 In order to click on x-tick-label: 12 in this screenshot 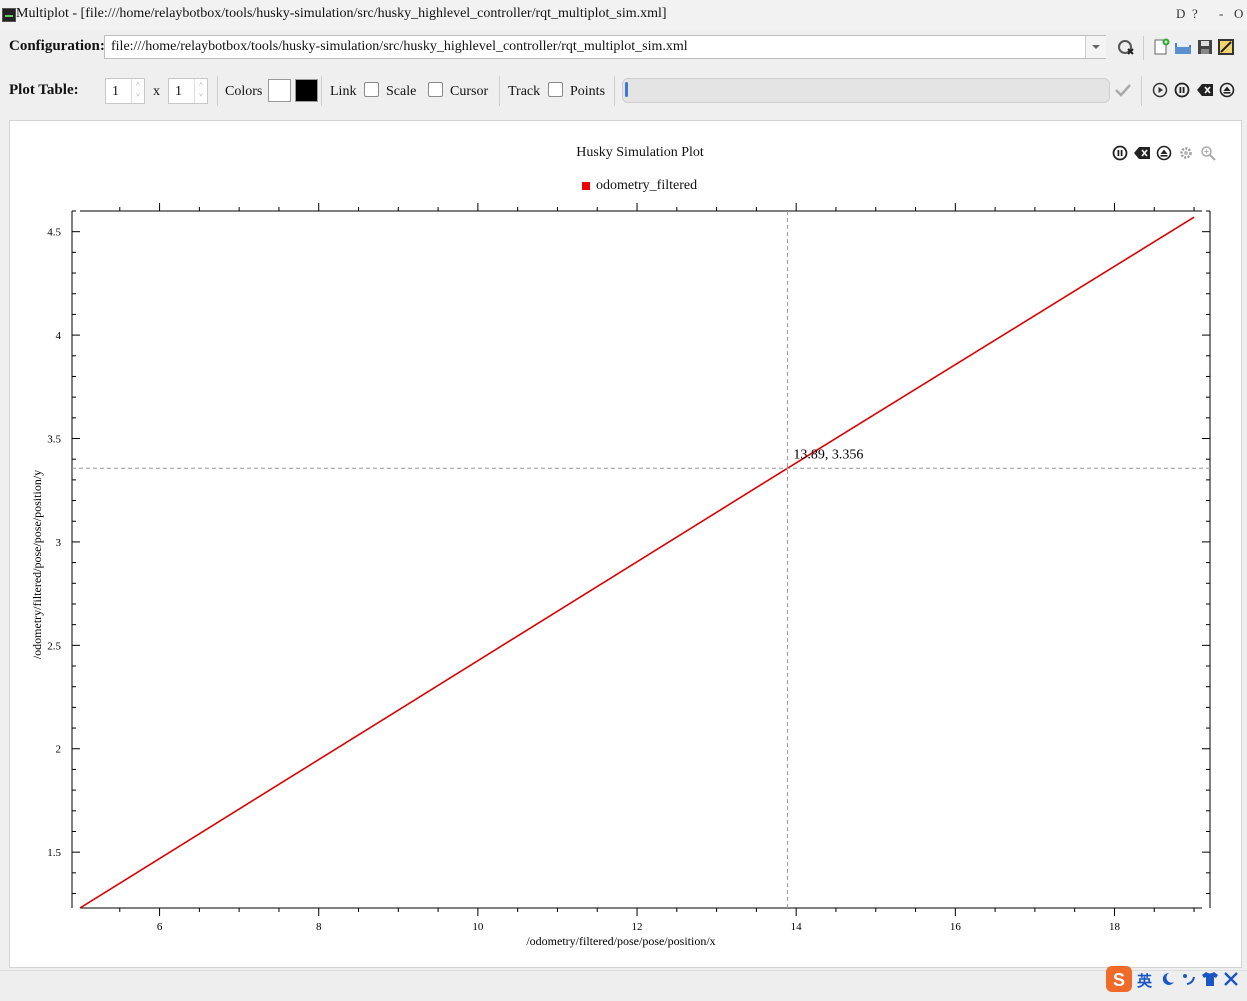, I will do `click(637, 927)`.